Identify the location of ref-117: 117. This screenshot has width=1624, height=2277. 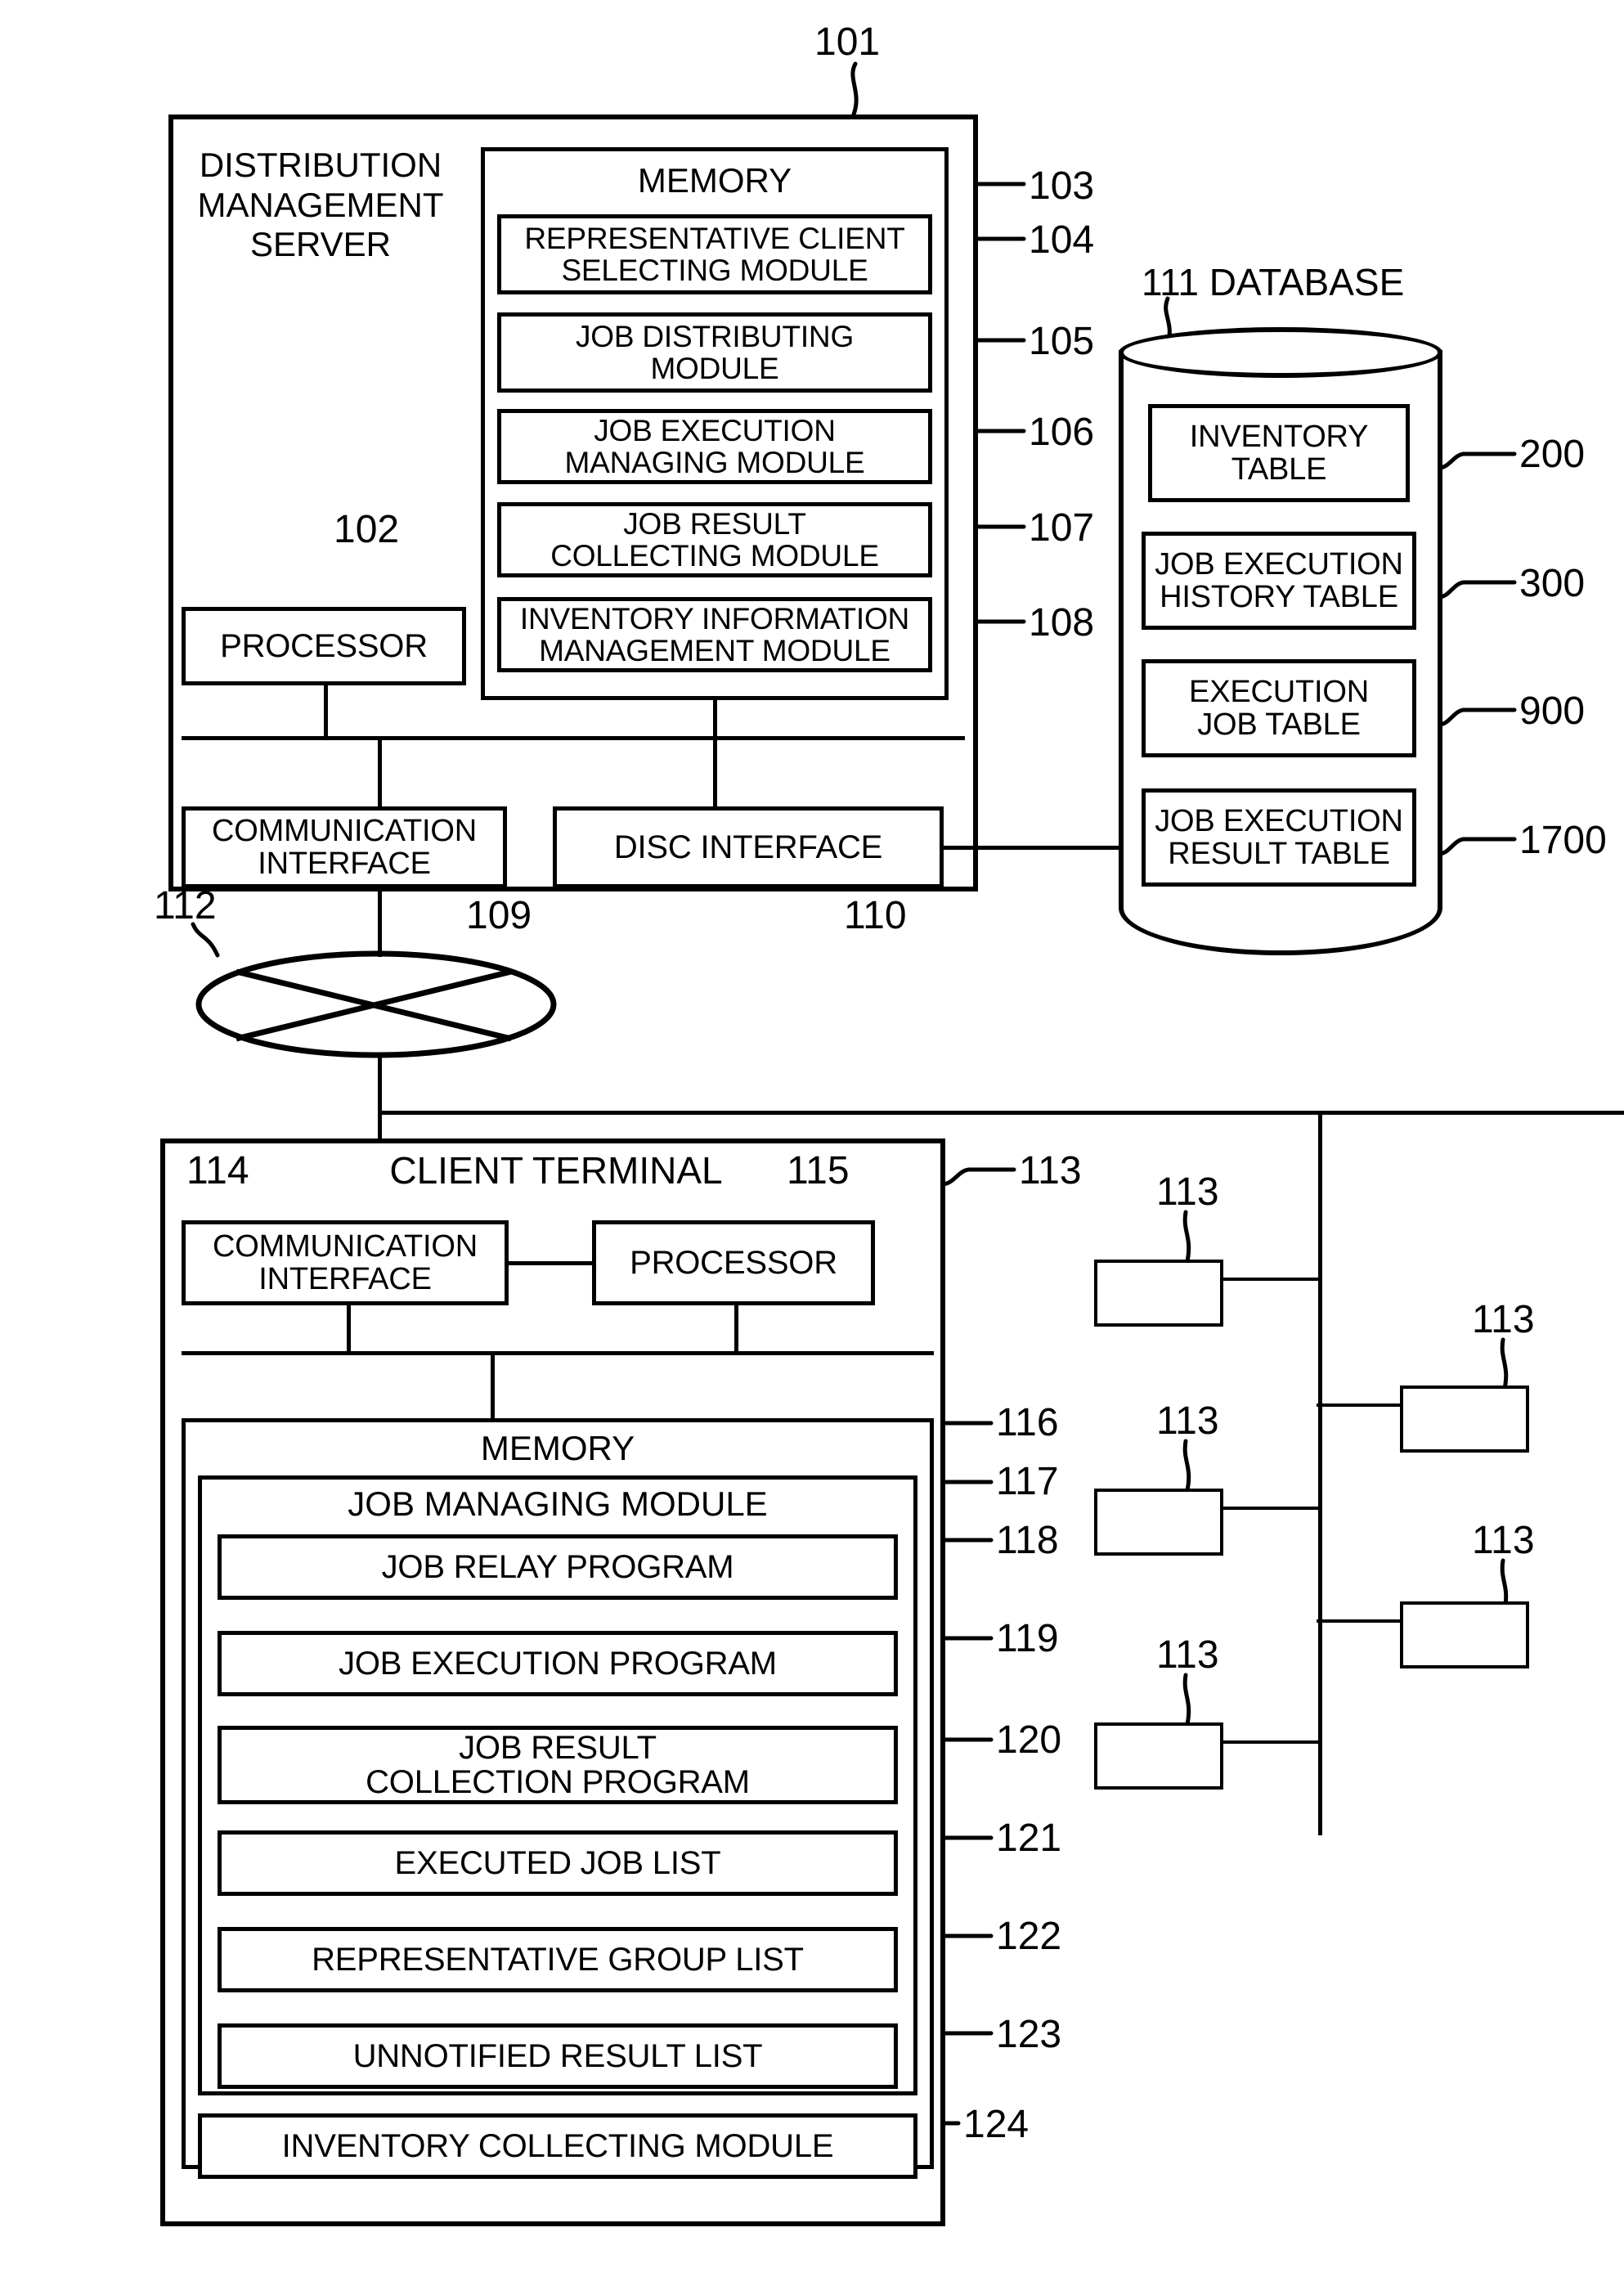
(1027, 1481).